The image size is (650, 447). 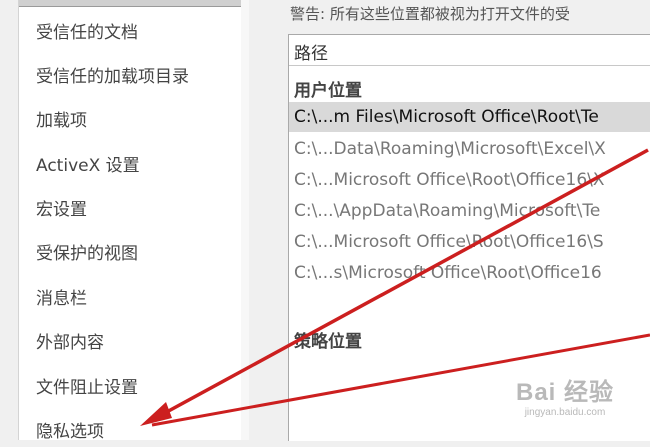 I want to click on location-row: C:\...s\Microsoft Office\Root\Office16, so click(x=469, y=273).